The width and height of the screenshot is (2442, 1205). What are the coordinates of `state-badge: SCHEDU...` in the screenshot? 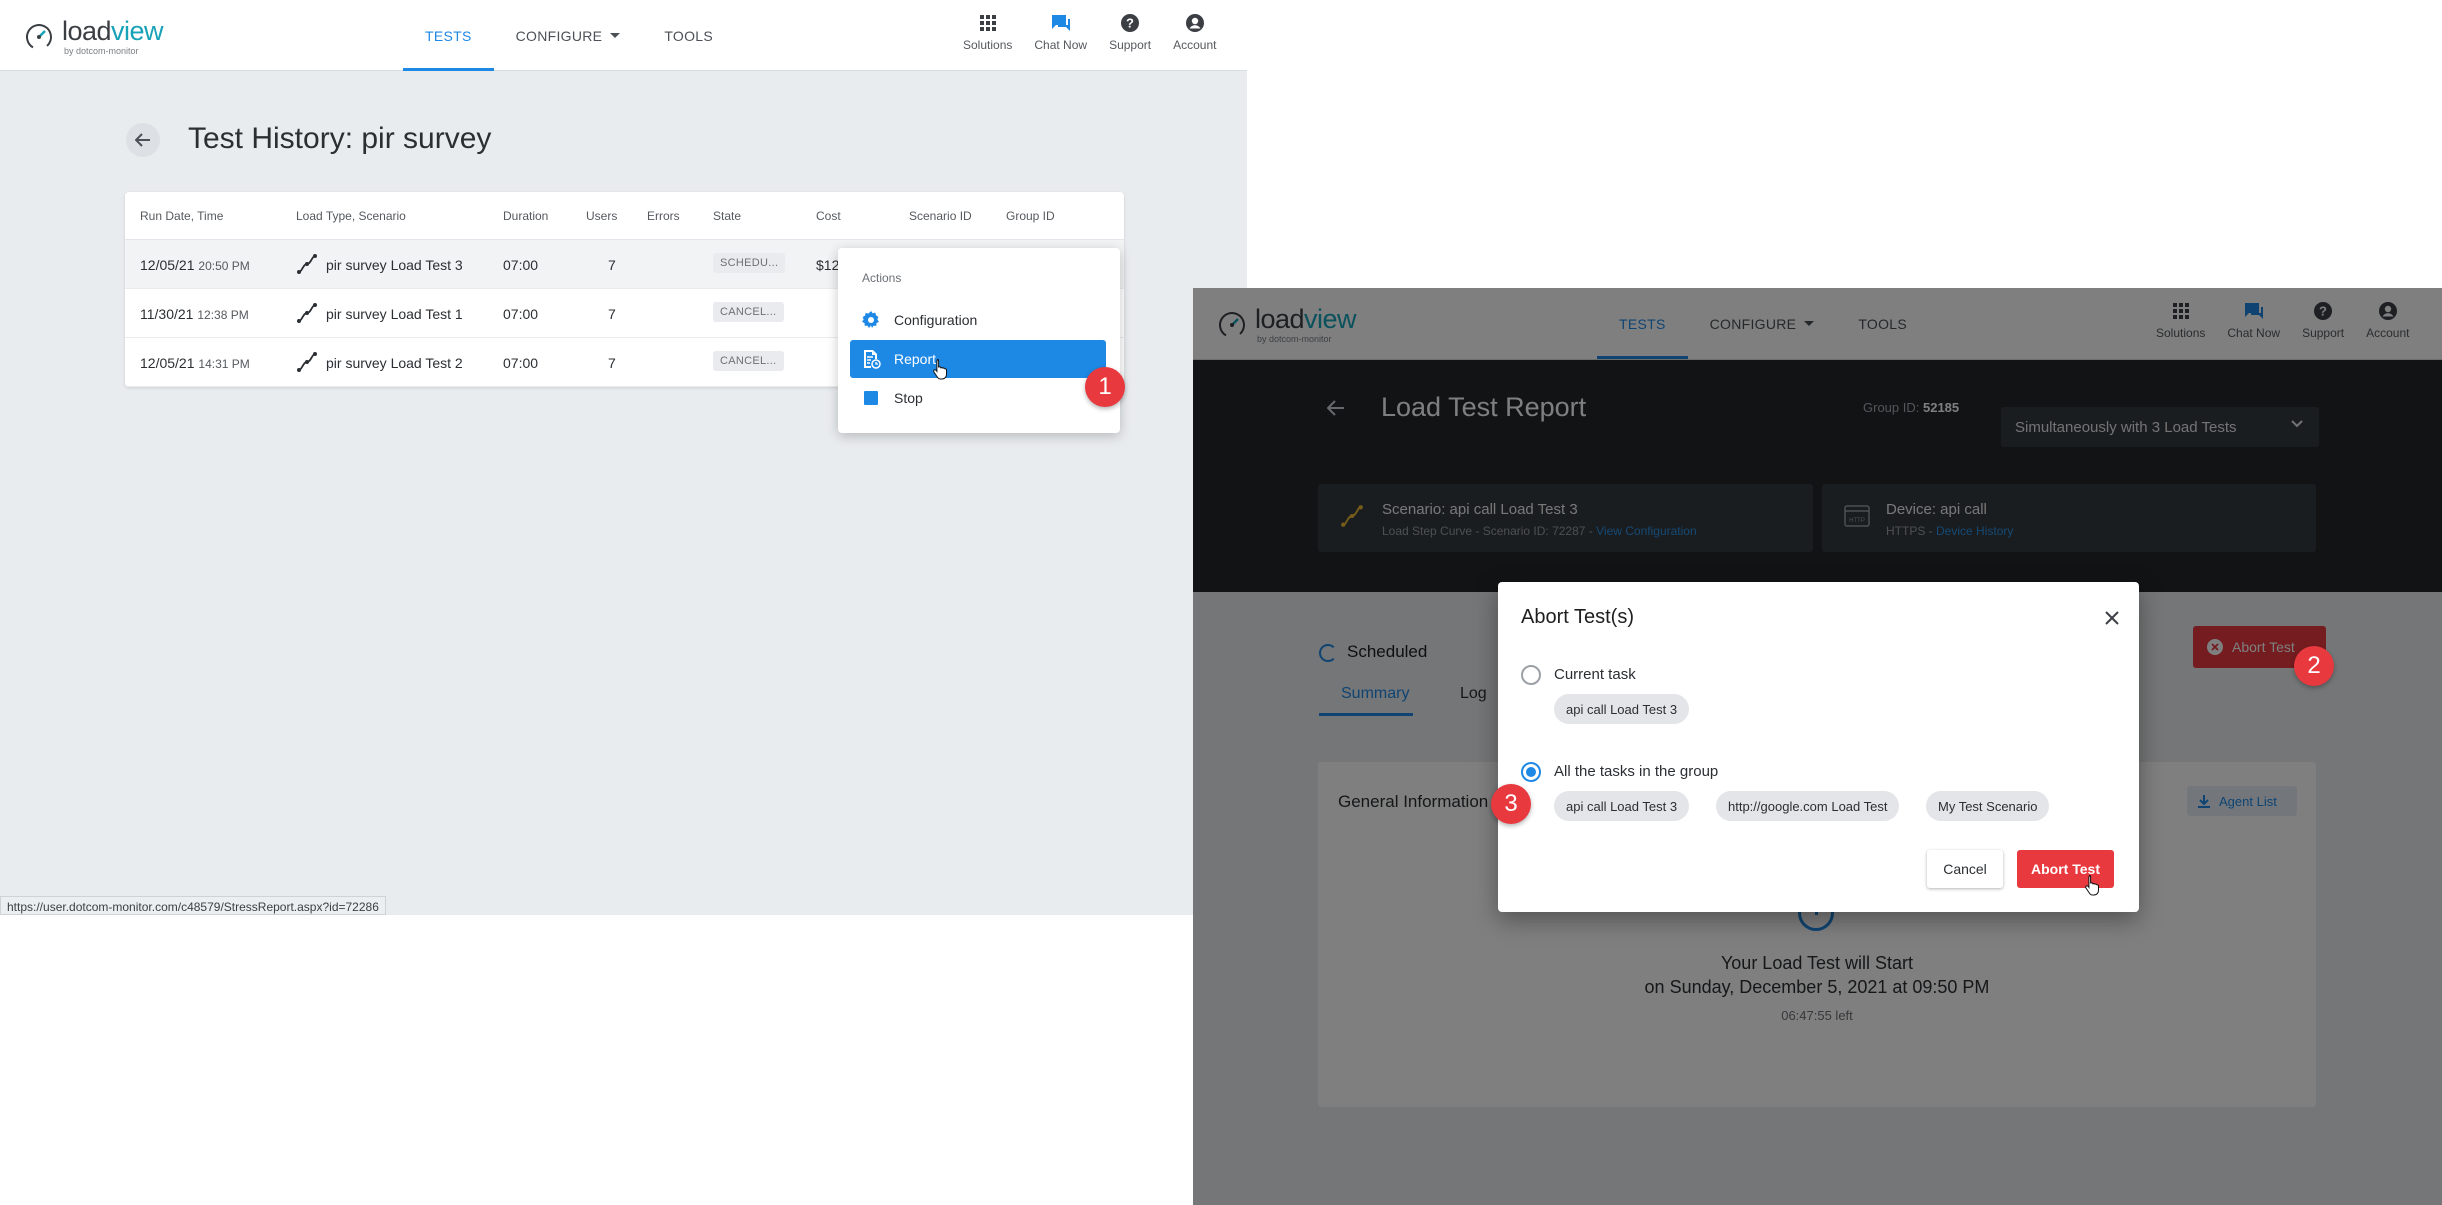 It's located at (749, 263).